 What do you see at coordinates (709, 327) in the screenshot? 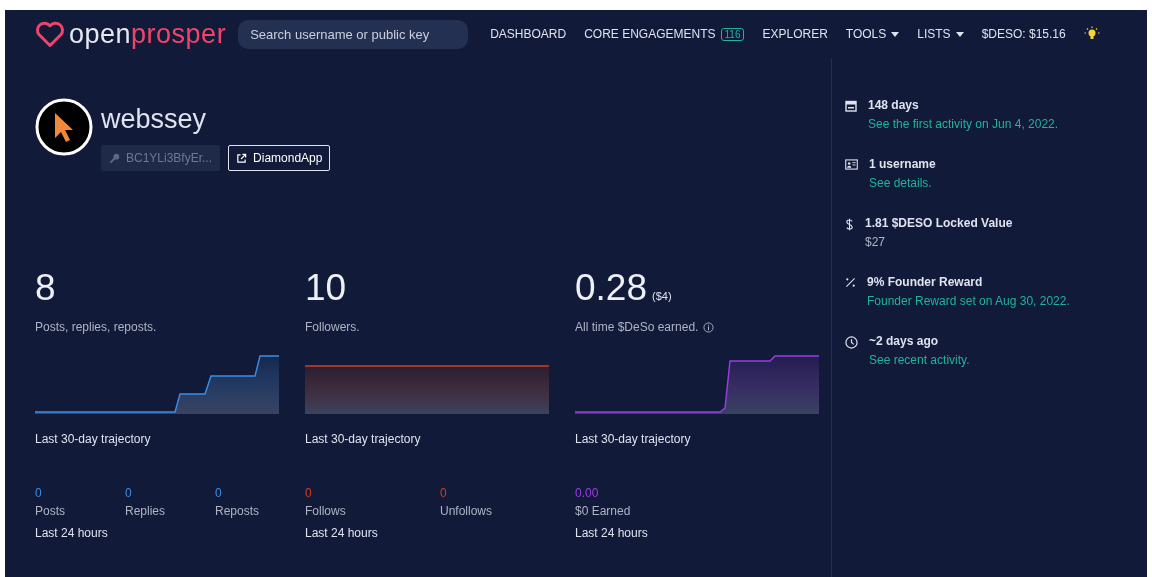
I see `info-icon` at bounding box center [709, 327].